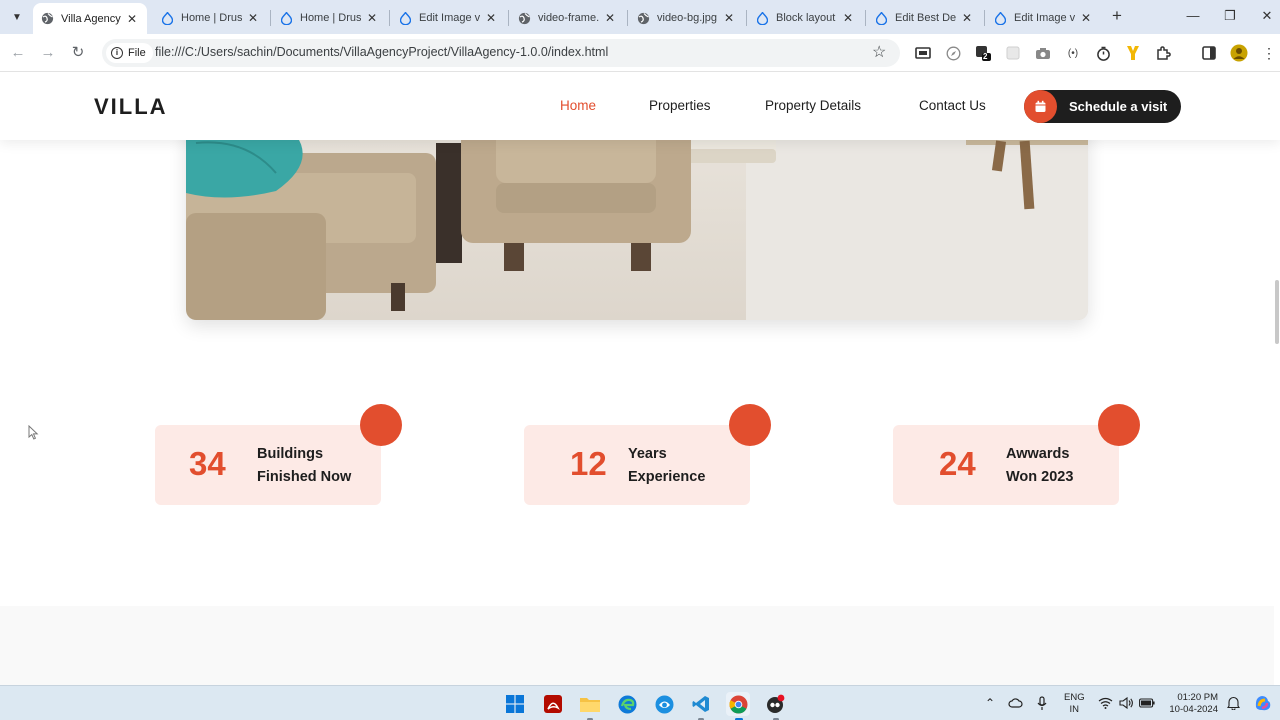 This screenshot has width=1280, height=720. I want to click on tab-villa-agency: Villa Agency ✕, so click(90, 18).